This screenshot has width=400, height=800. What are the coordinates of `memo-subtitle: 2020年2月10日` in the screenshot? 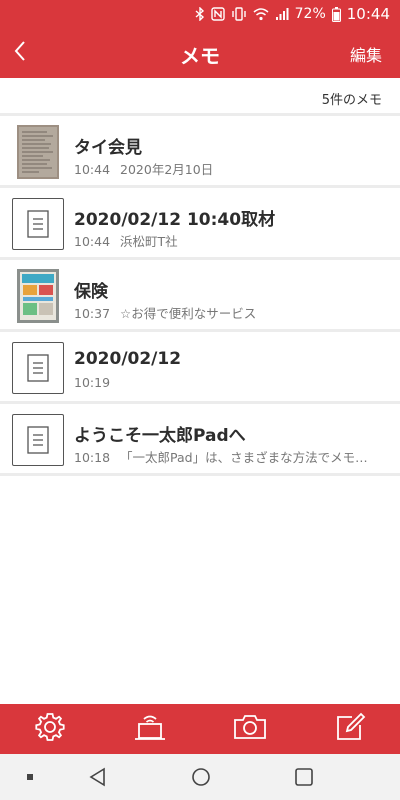 It's located at (167, 169).